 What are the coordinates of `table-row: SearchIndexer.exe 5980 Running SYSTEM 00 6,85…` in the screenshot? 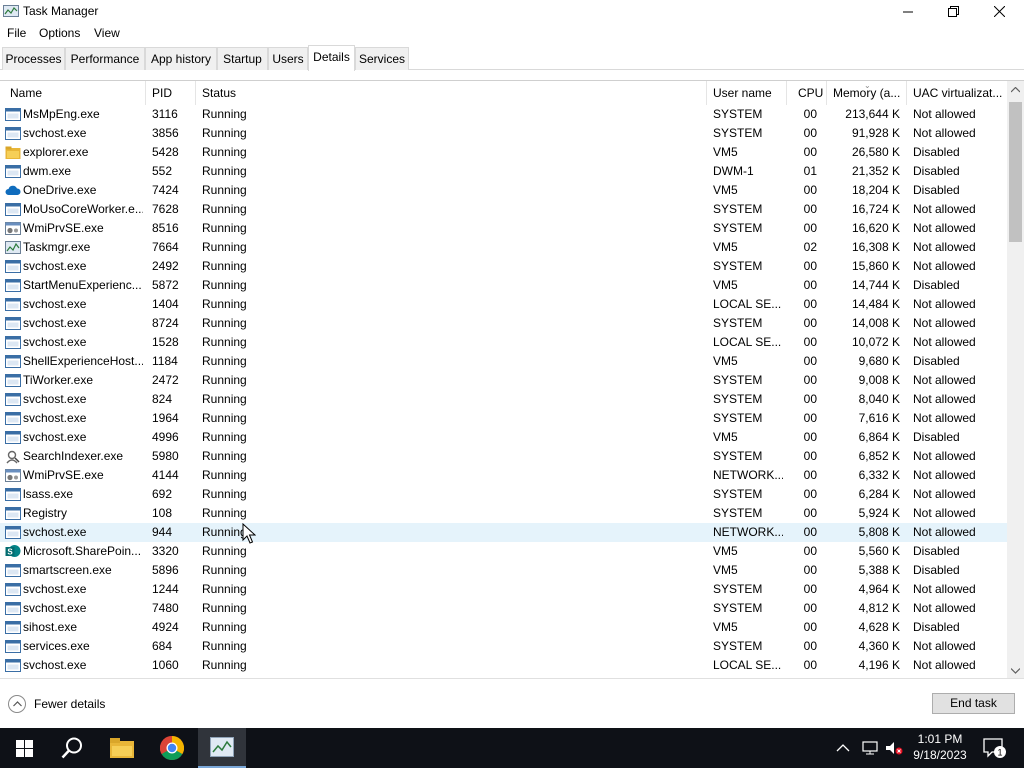 It's located at (503, 456).